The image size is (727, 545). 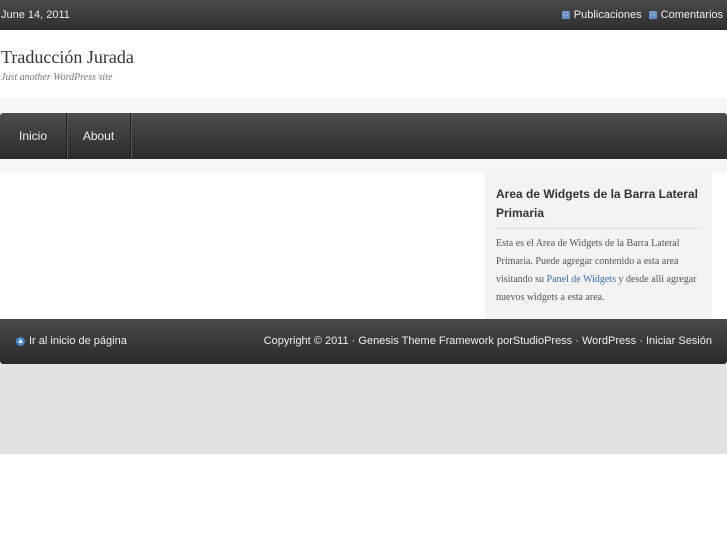 What do you see at coordinates (35, 15) in the screenshot?
I see `current-date: June 14, 2011` at bounding box center [35, 15].